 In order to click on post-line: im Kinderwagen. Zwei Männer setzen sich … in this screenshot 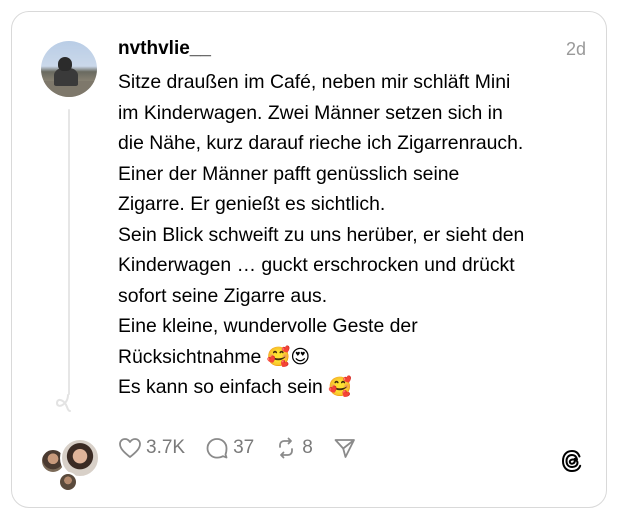, I will do `click(310, 112)`.